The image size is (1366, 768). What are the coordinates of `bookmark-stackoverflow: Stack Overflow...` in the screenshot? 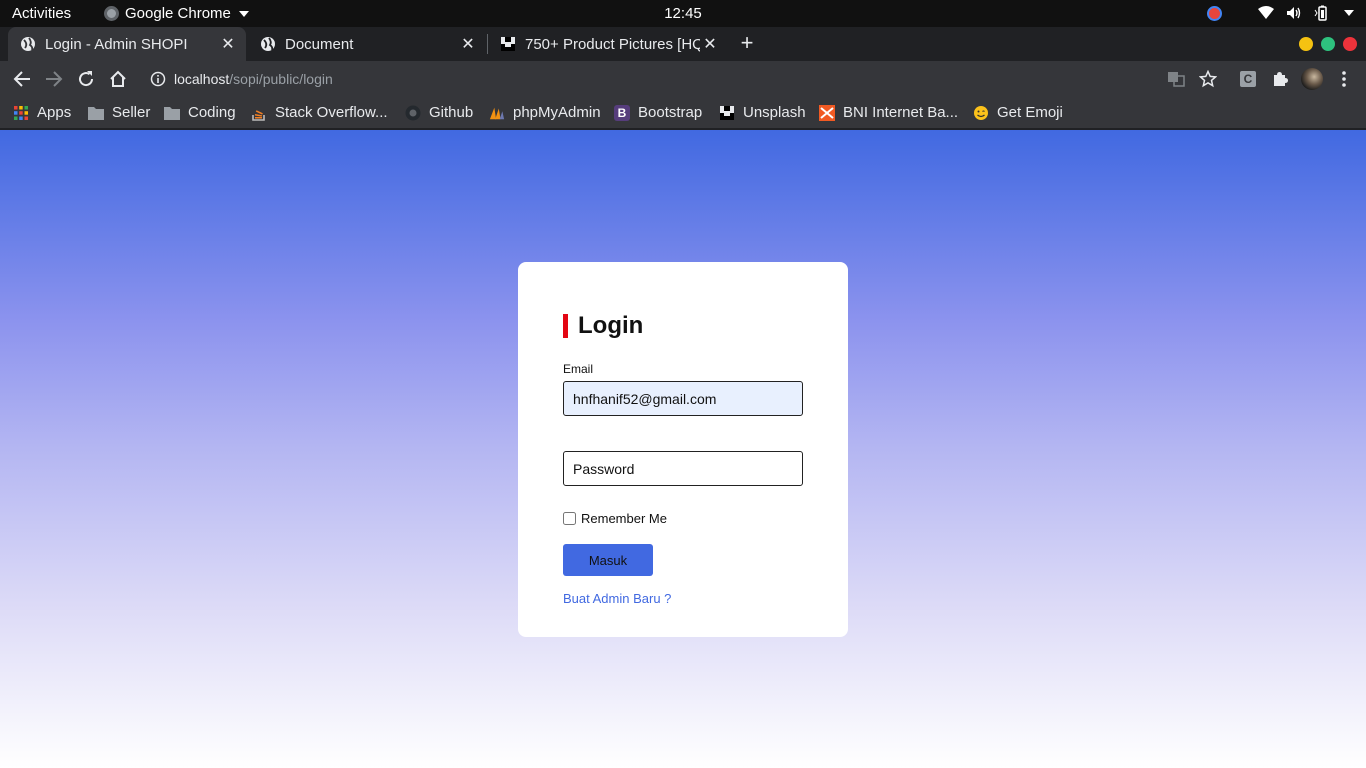 It's located at (319, 112).